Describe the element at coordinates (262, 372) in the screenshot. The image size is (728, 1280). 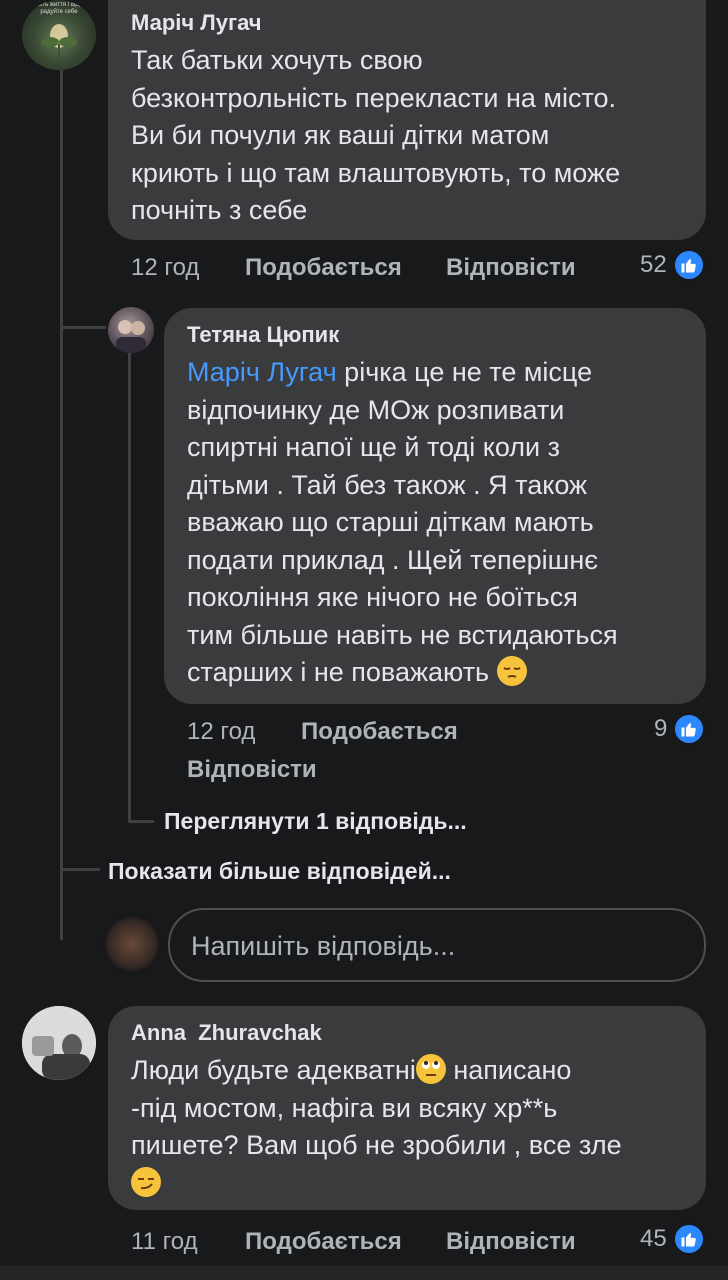
I see `mention-link: Маріч Лугач` at that location.